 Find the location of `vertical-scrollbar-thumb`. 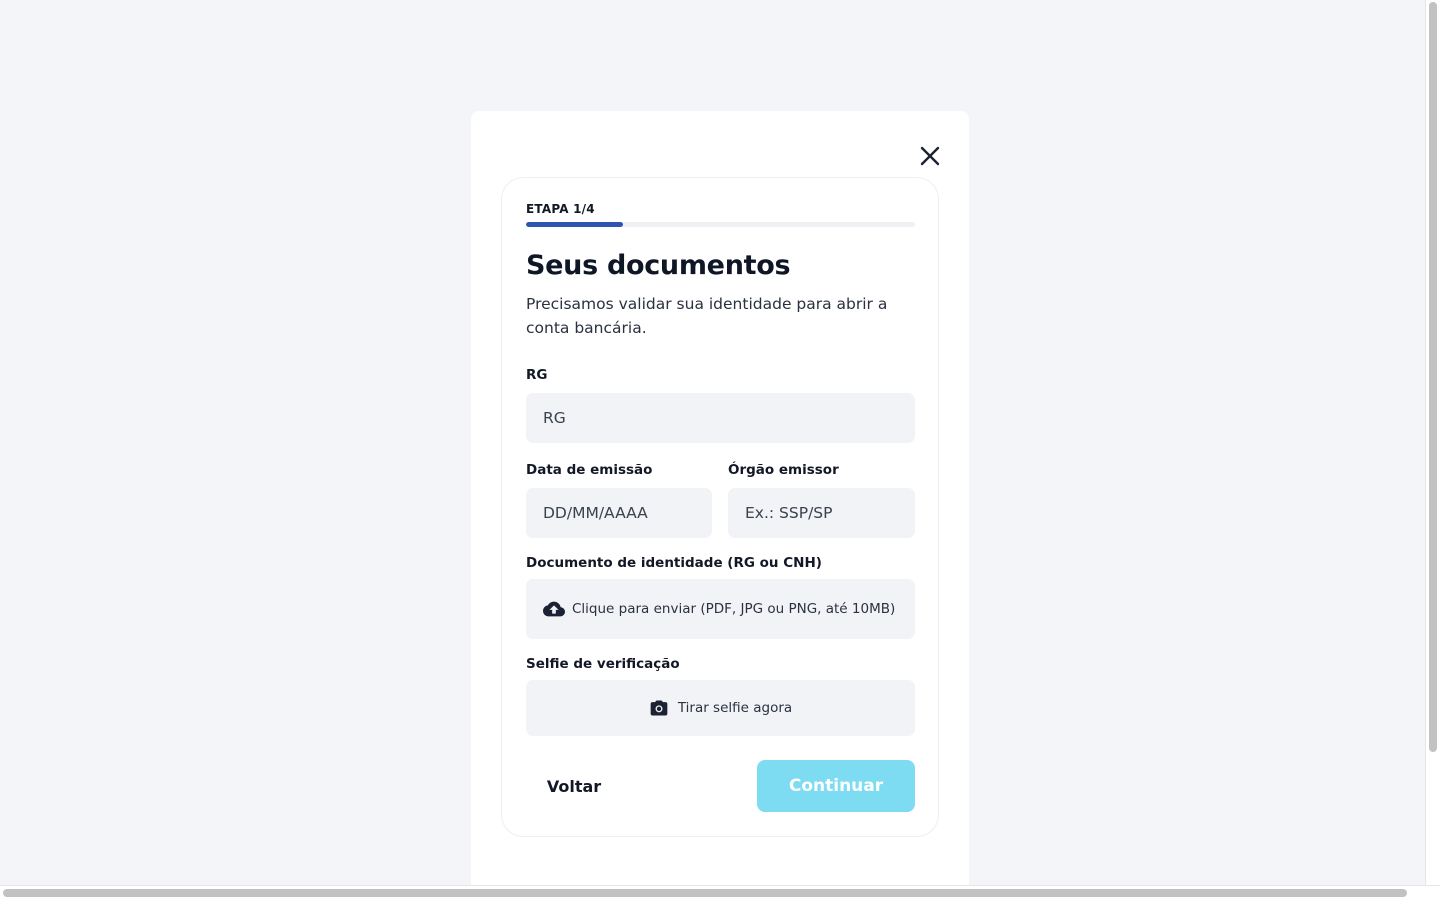

vertical-scrollbar-thumb is located at coordinates (1433, 377).